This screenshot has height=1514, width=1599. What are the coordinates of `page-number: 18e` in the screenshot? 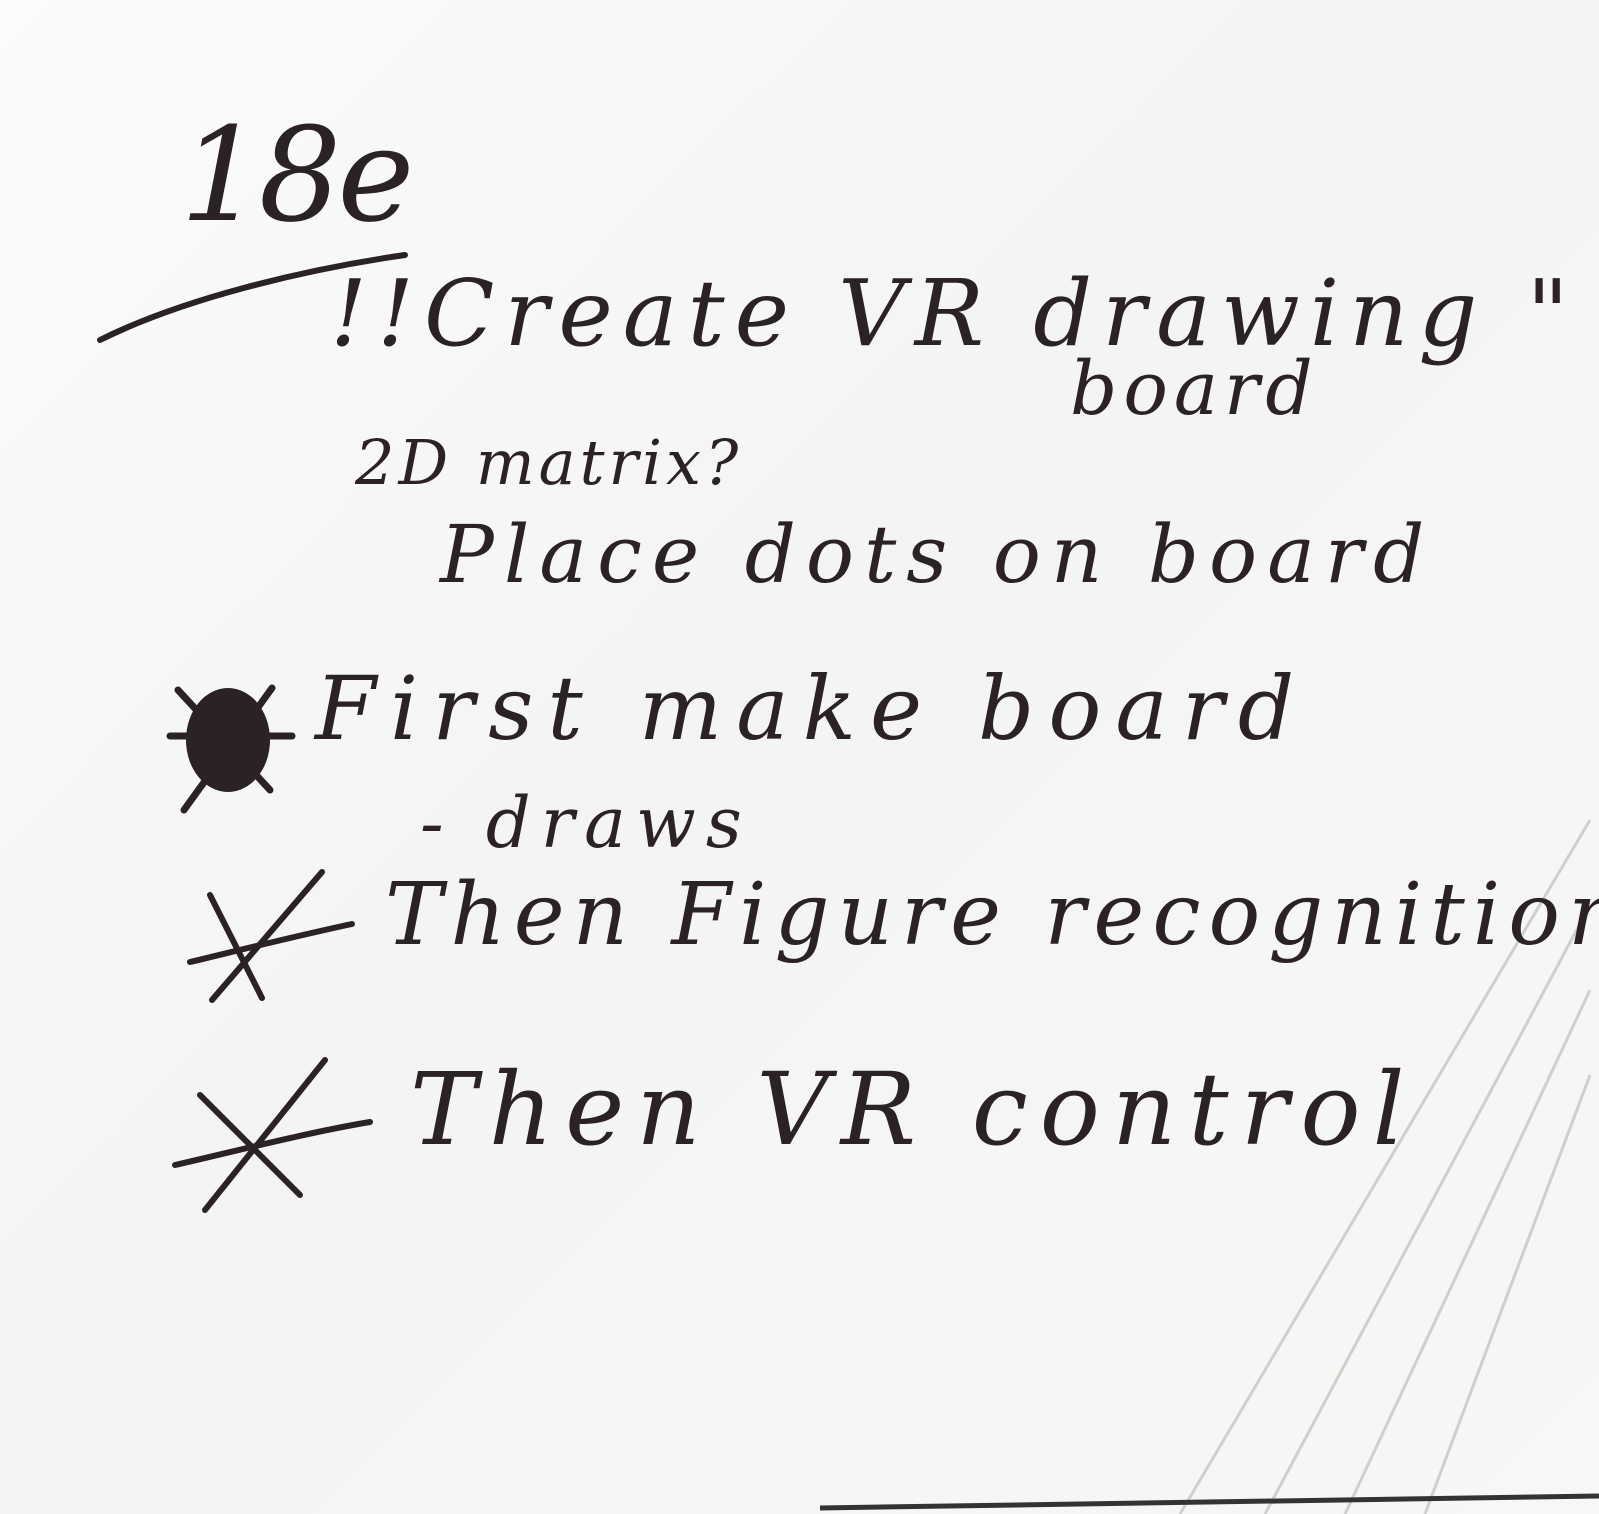 It's located at (297, 175).